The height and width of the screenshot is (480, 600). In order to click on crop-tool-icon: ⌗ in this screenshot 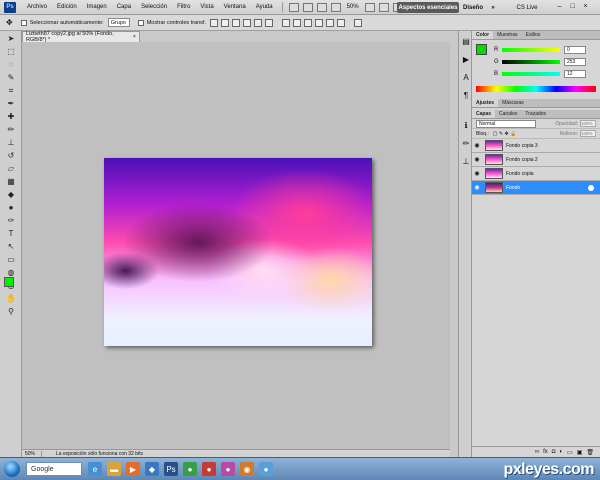, I will do `click(11, 90)`.